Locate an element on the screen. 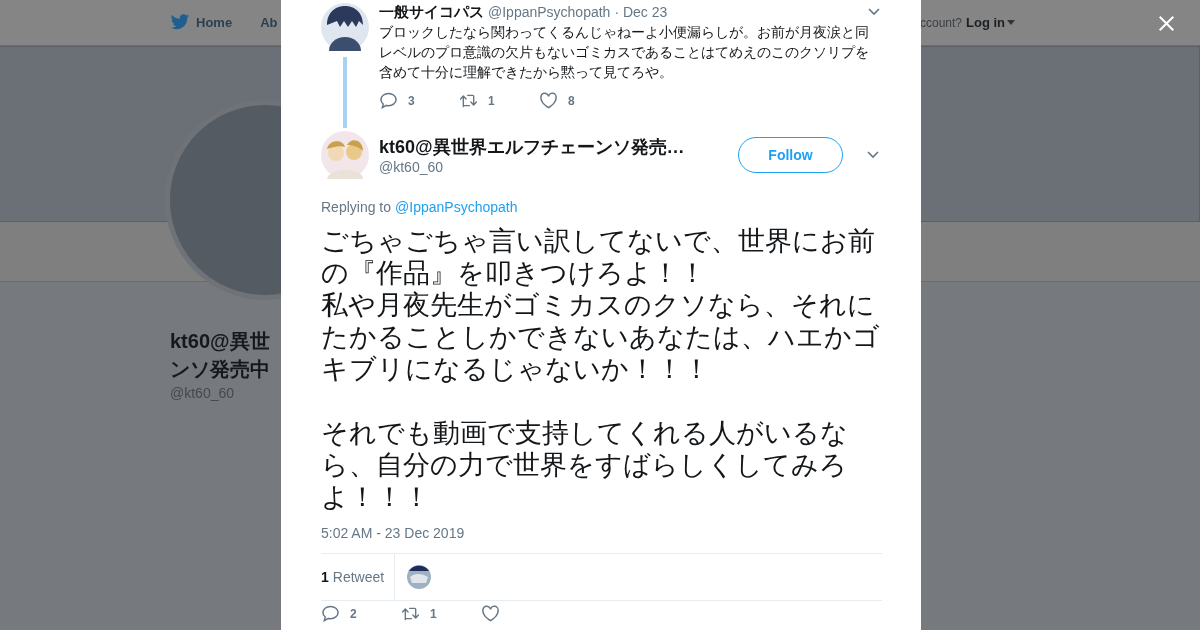  replying-label: Replying to is located at coordinates (356, 207).